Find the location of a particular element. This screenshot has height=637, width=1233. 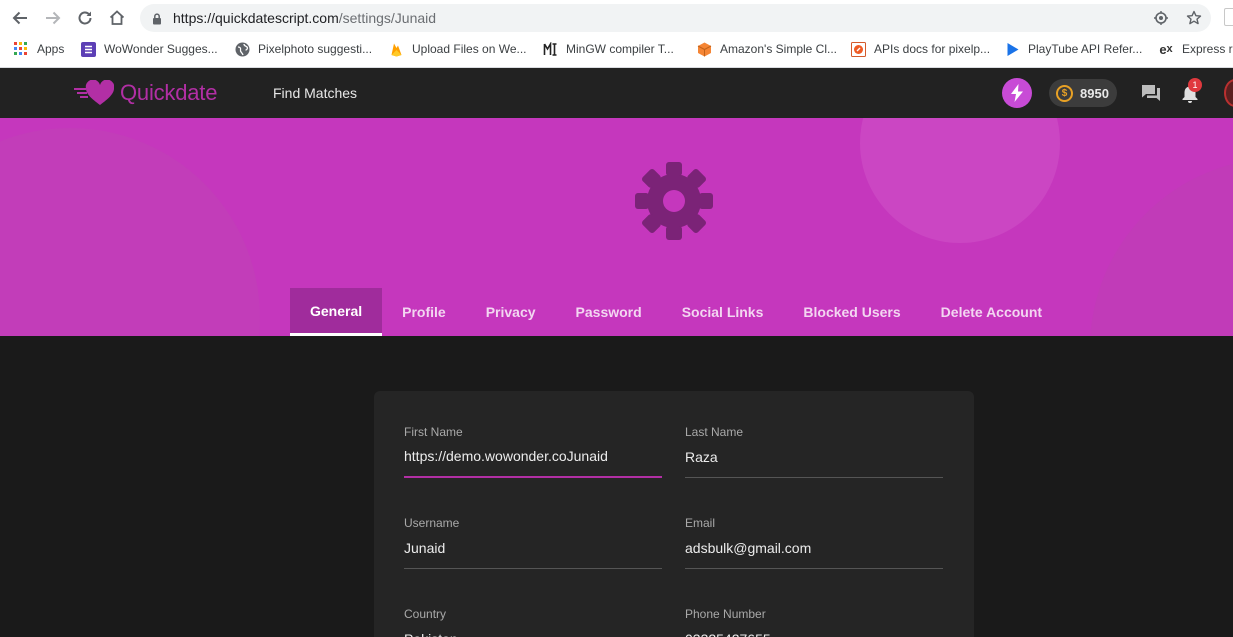

quickdate-logo: Quickdate is located at coordinates (145, 93).